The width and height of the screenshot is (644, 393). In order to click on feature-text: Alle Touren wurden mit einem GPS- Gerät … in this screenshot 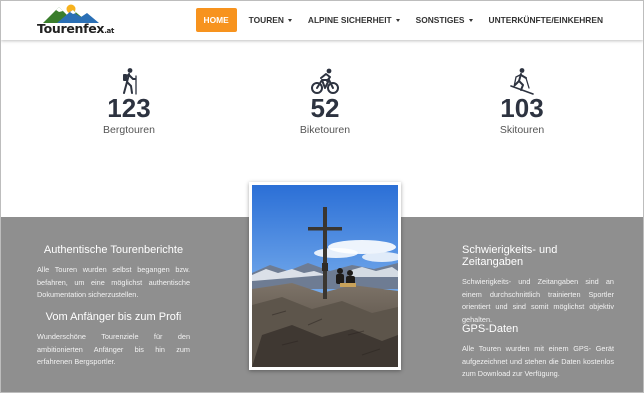, I will do `click(538, 361)`.